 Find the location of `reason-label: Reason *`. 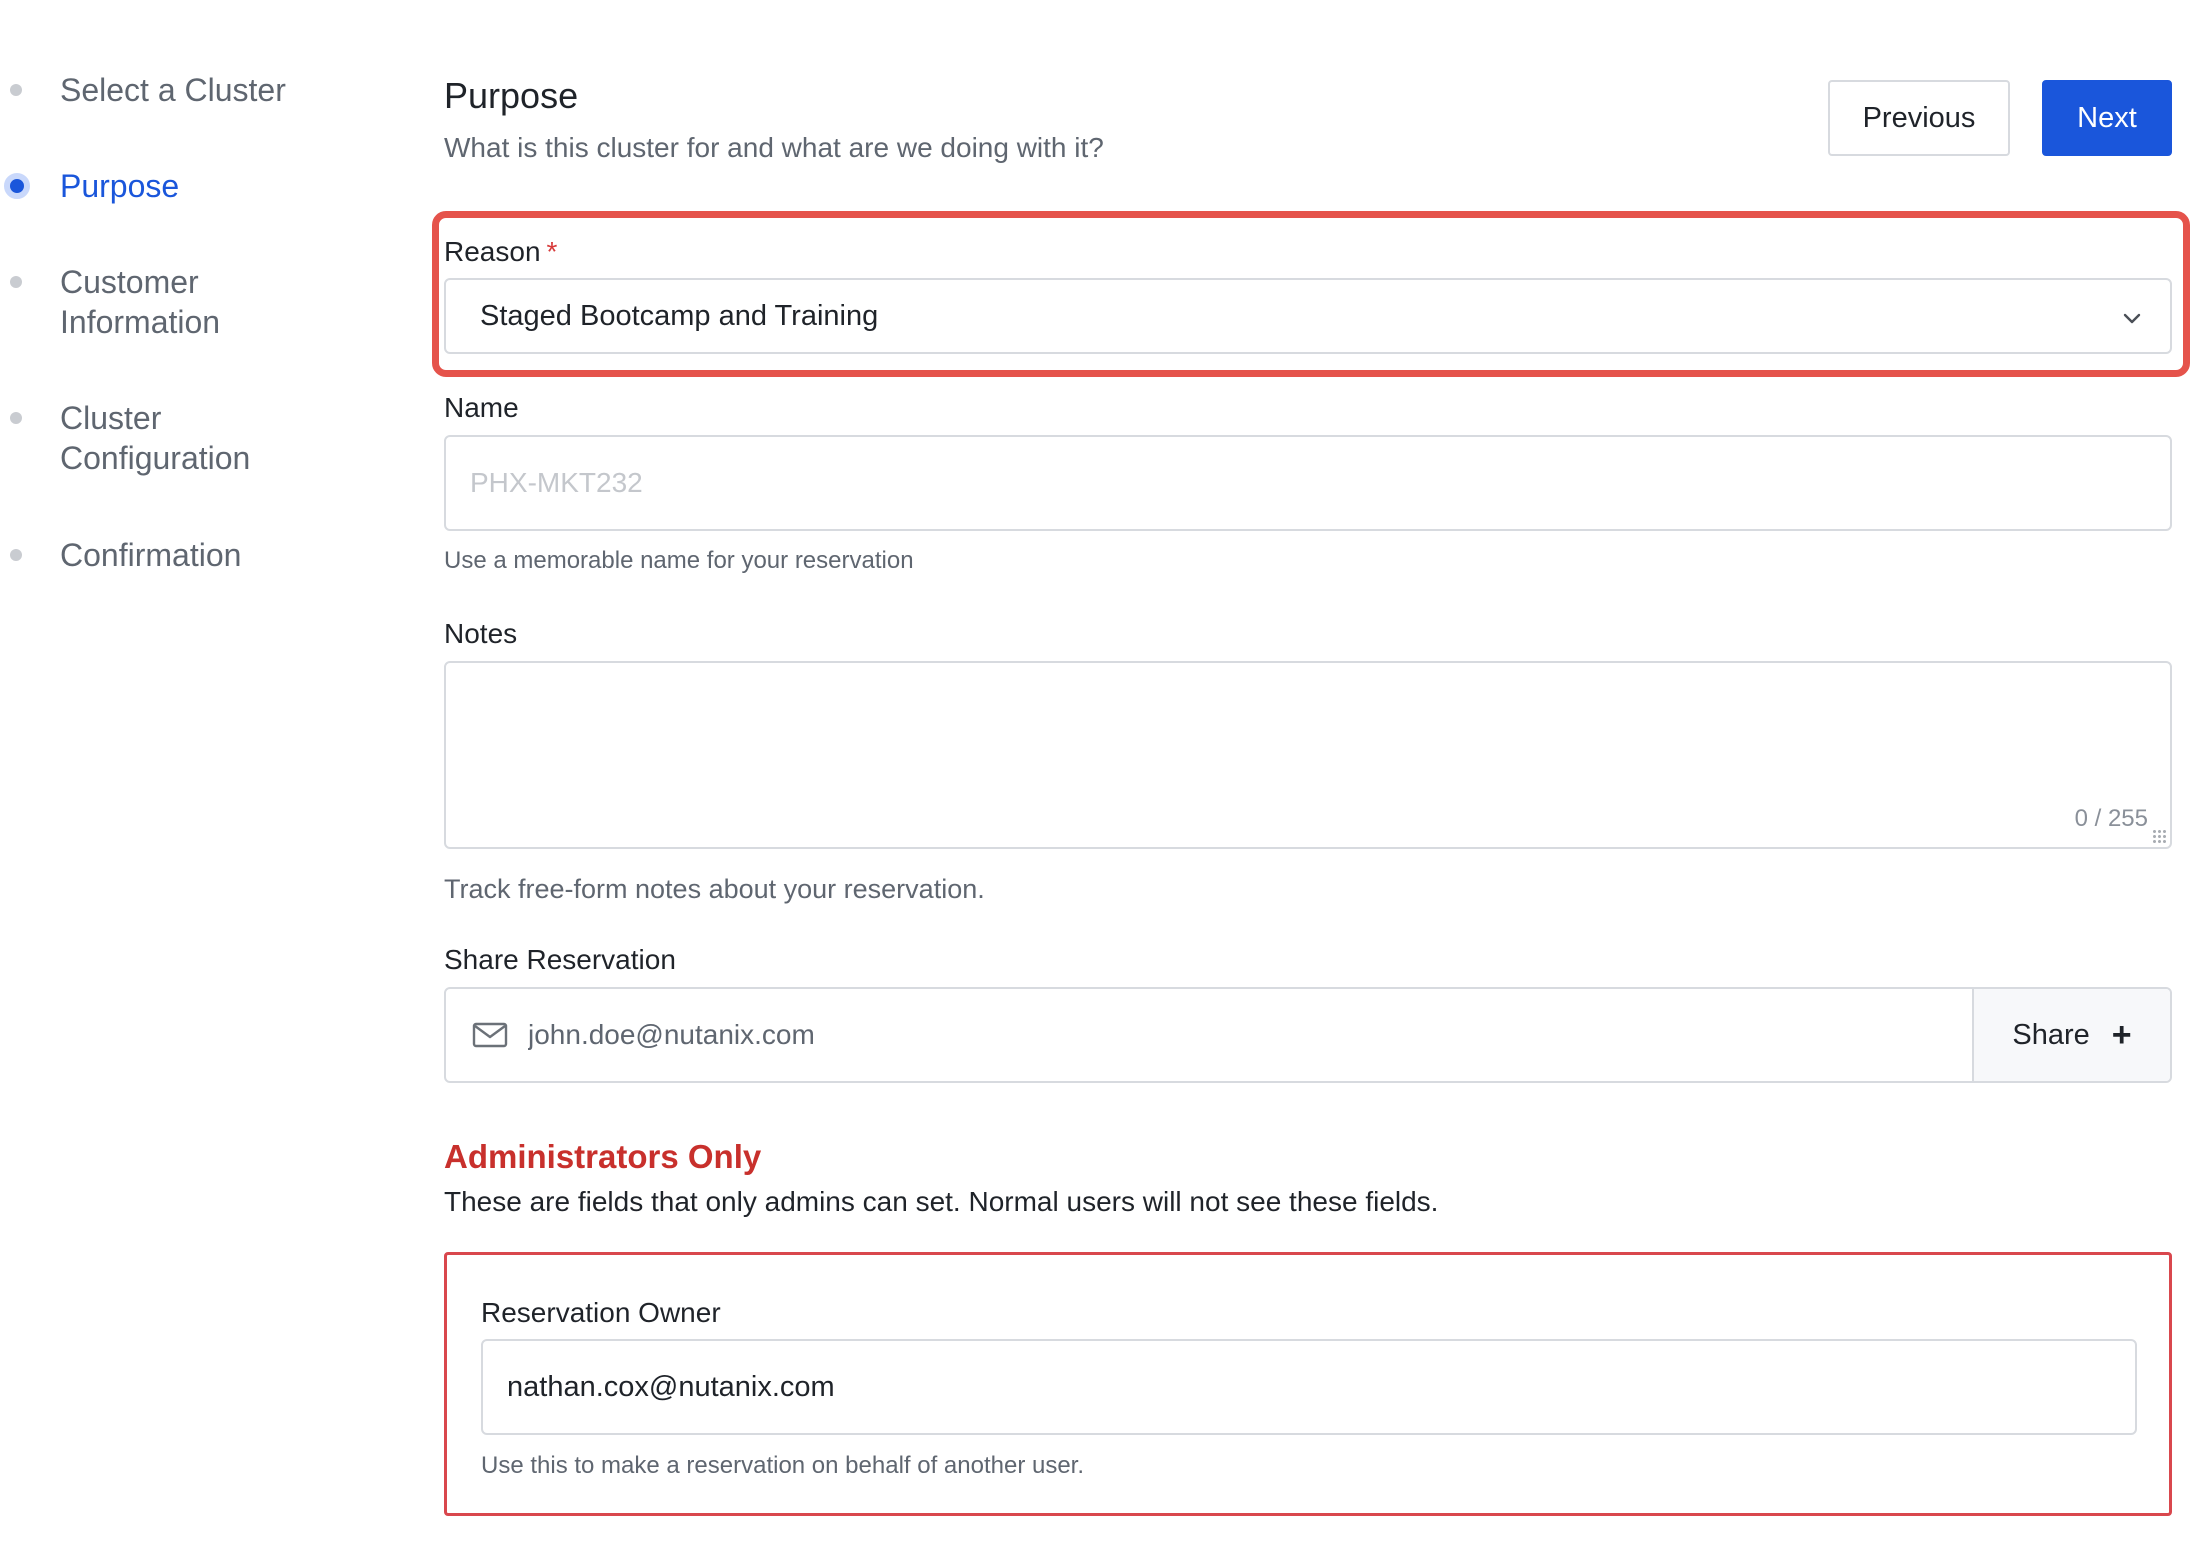

reason-label: Reason * is located at coordinates (500, 252).